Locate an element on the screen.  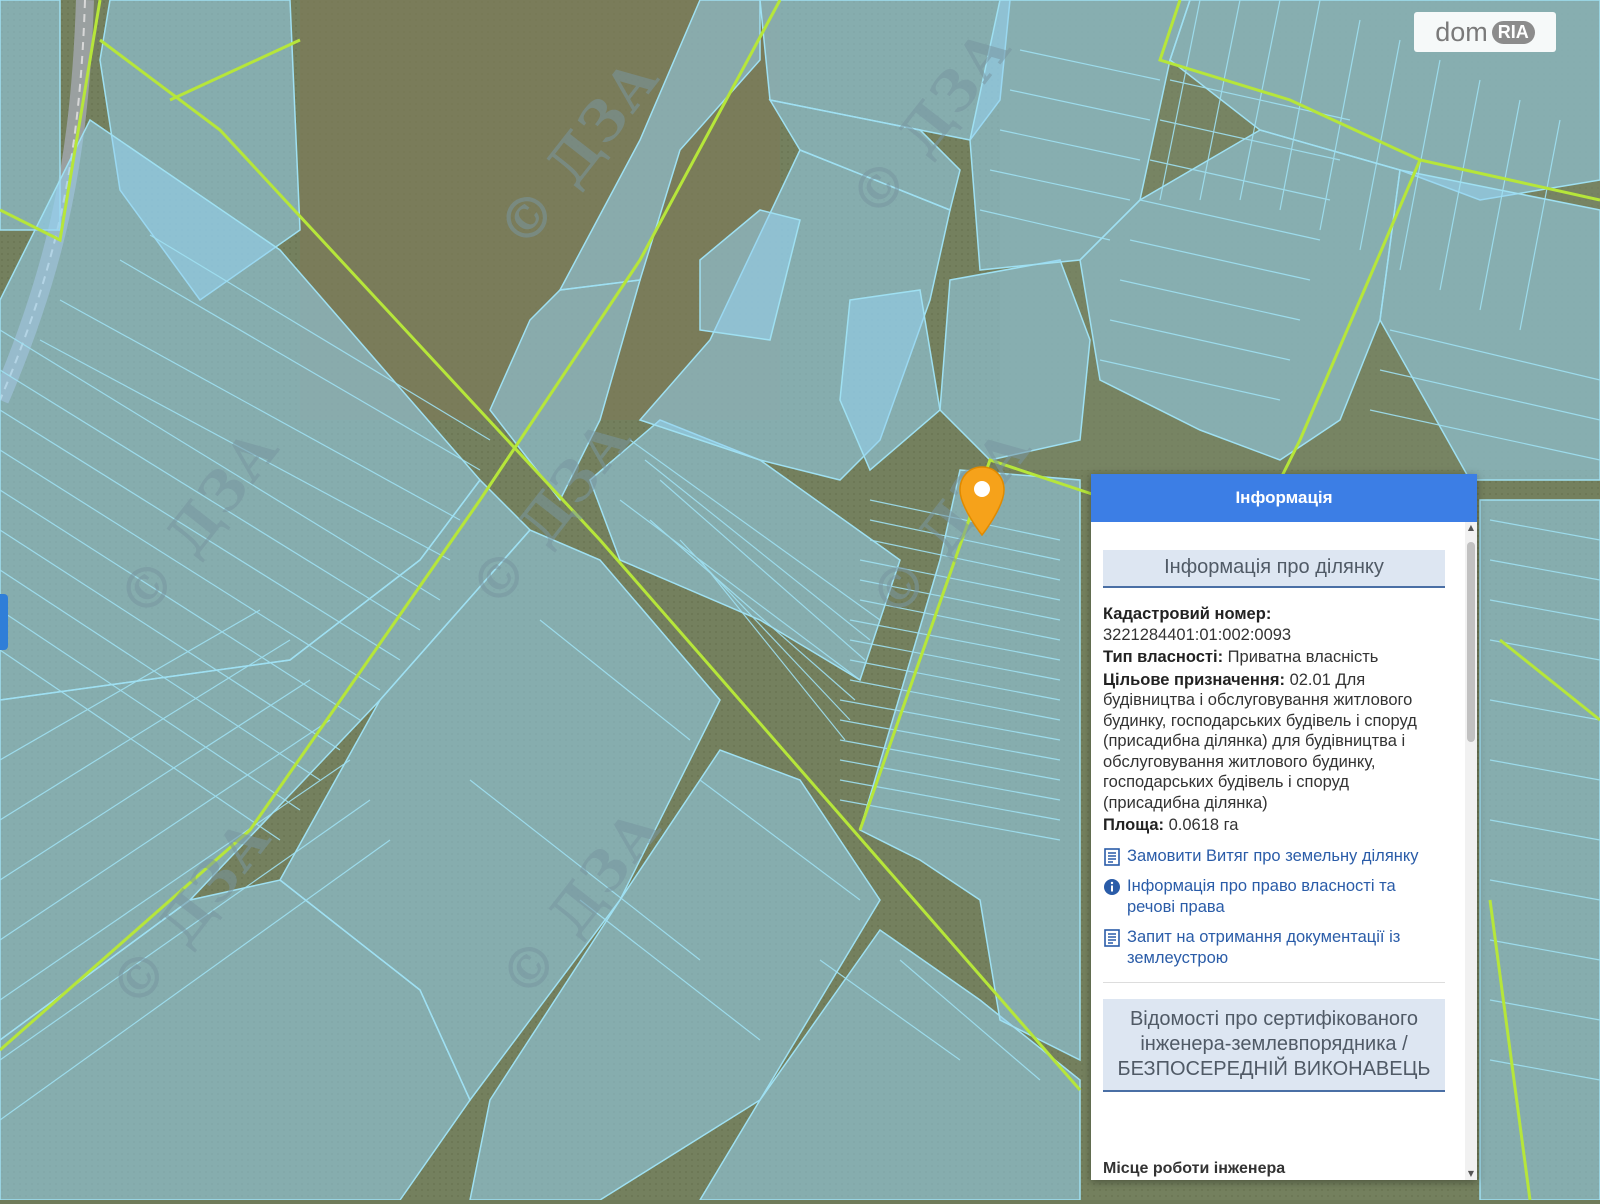
area-value: 0.0618 га is located at coordinates (1203, 825).